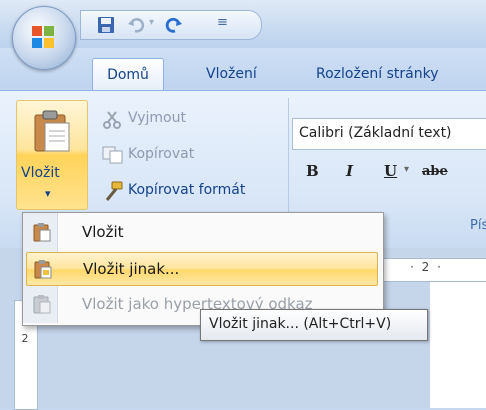 The height and width of the screenshot is (410, 486). I want to click on menu-item-label: Vložit, so click(103, 232).